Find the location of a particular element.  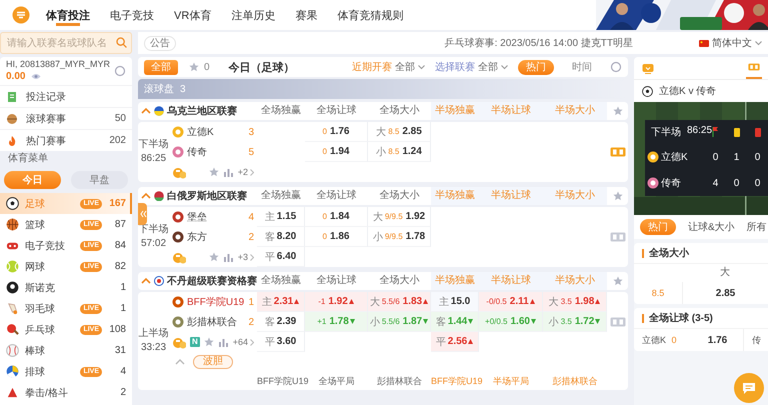

odds-cell: 主 2.31 is located at coordinates (281, 302).